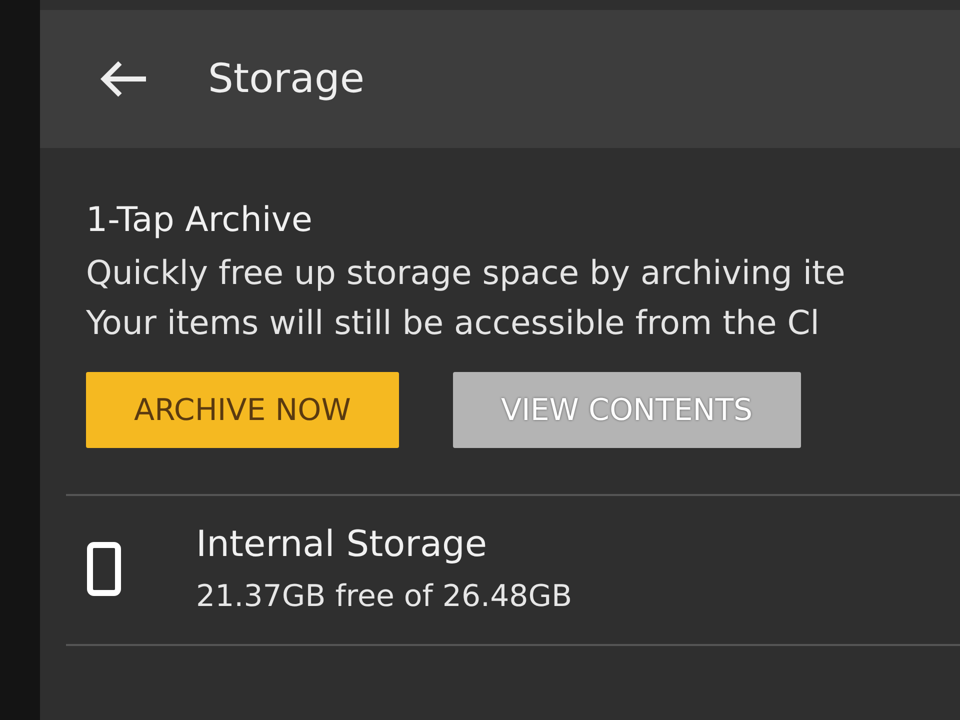 Image resolution: width=960 pixels, height=720 pixels. I want to click on back-arrow-icon, so click(123, 79).